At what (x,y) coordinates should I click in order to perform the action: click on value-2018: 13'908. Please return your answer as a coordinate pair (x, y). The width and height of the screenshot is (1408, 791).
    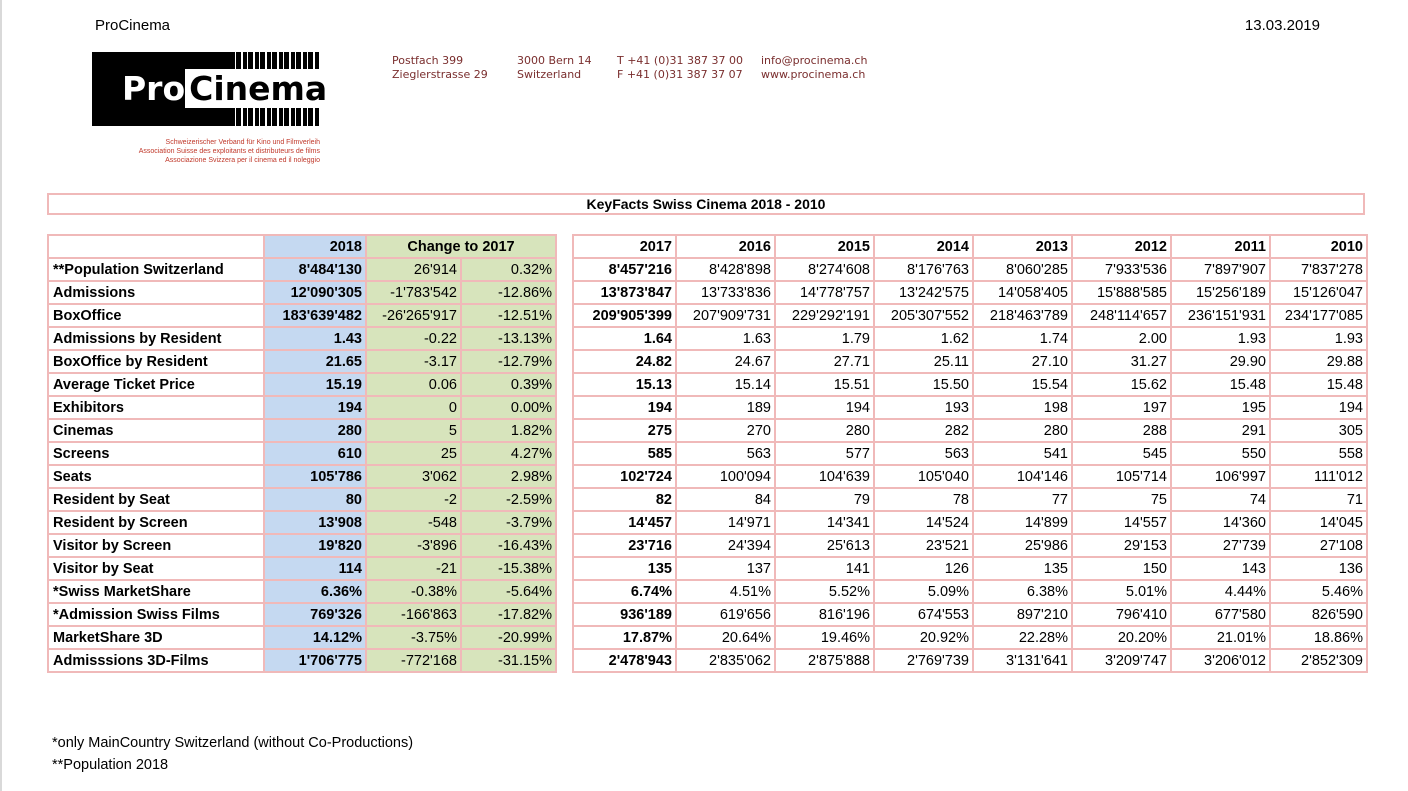
    Looking at the image, I should click on (315, 522).